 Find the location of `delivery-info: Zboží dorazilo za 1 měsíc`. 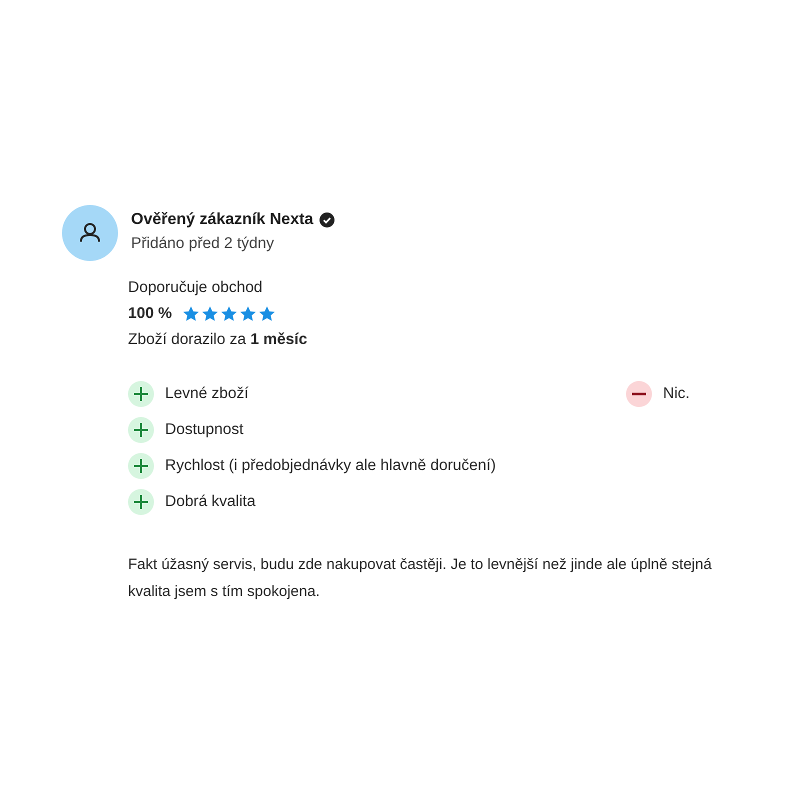

delivery-info: Zboží dorazilo za 1 měsíc is located at coordinates (218, 340).